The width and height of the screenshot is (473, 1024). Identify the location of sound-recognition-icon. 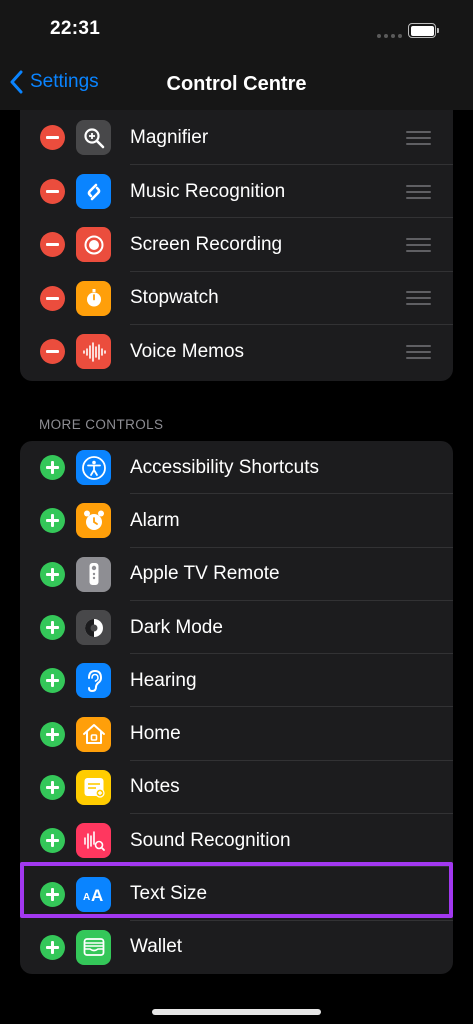
(93, 841).